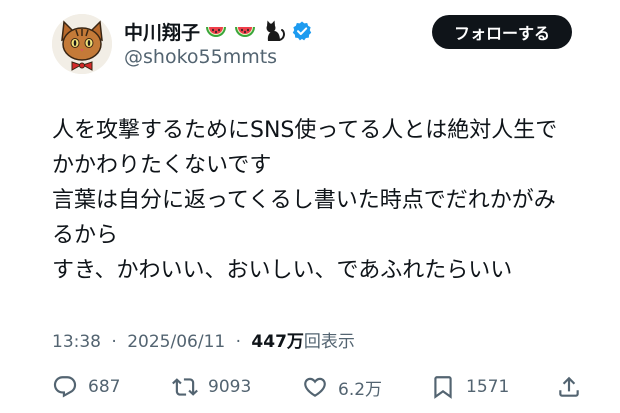 This screenshot has height=413, width=620. I want to click on tweet-text-line: るから, so click(85, 235).